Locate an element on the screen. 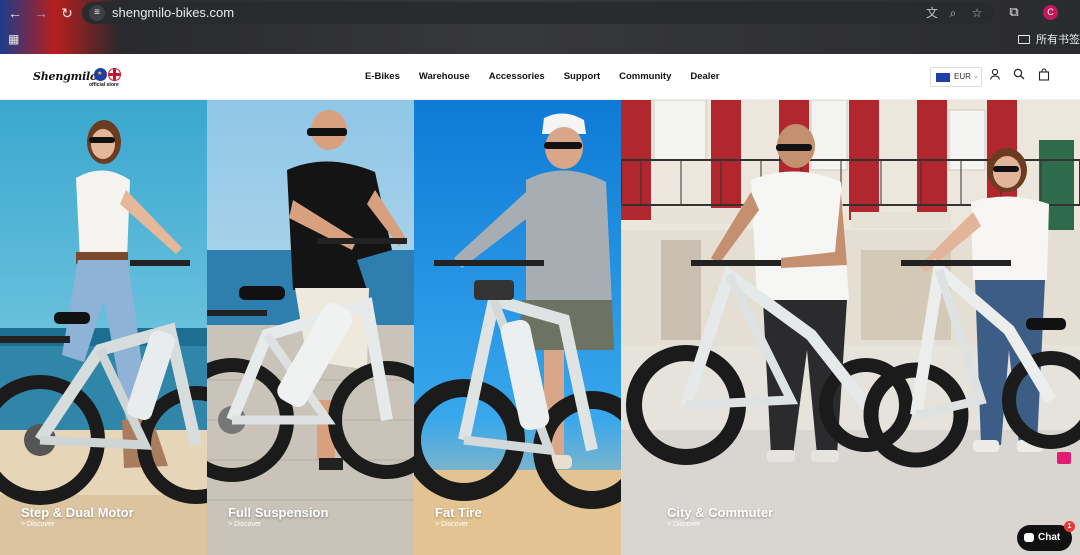 The height and width of the screenshot is (555, 1080). panel-title: Full Suspension is located at coordinates (278, 512).